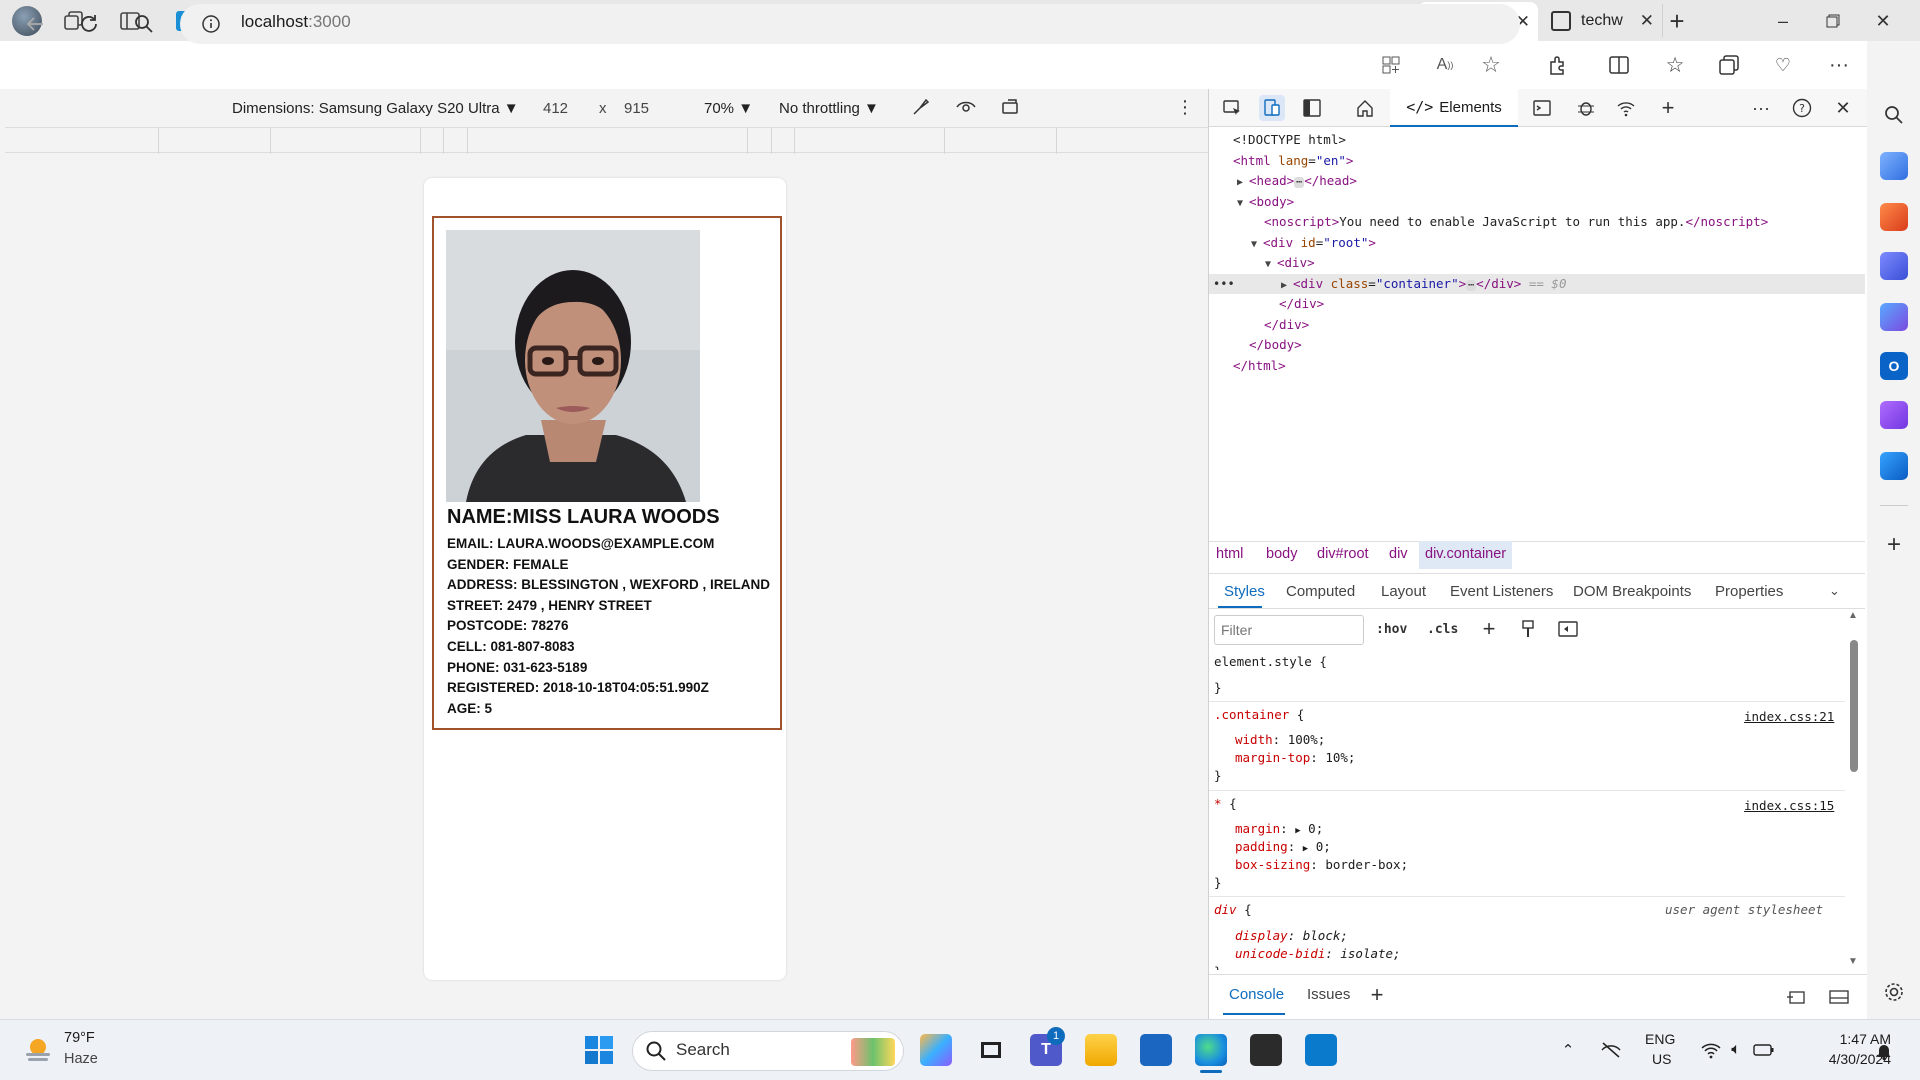  What do you see at coordinates (1626, 108) in the screenshot?
I see `network-wifi-icon` at bounding box center [1626, 108].